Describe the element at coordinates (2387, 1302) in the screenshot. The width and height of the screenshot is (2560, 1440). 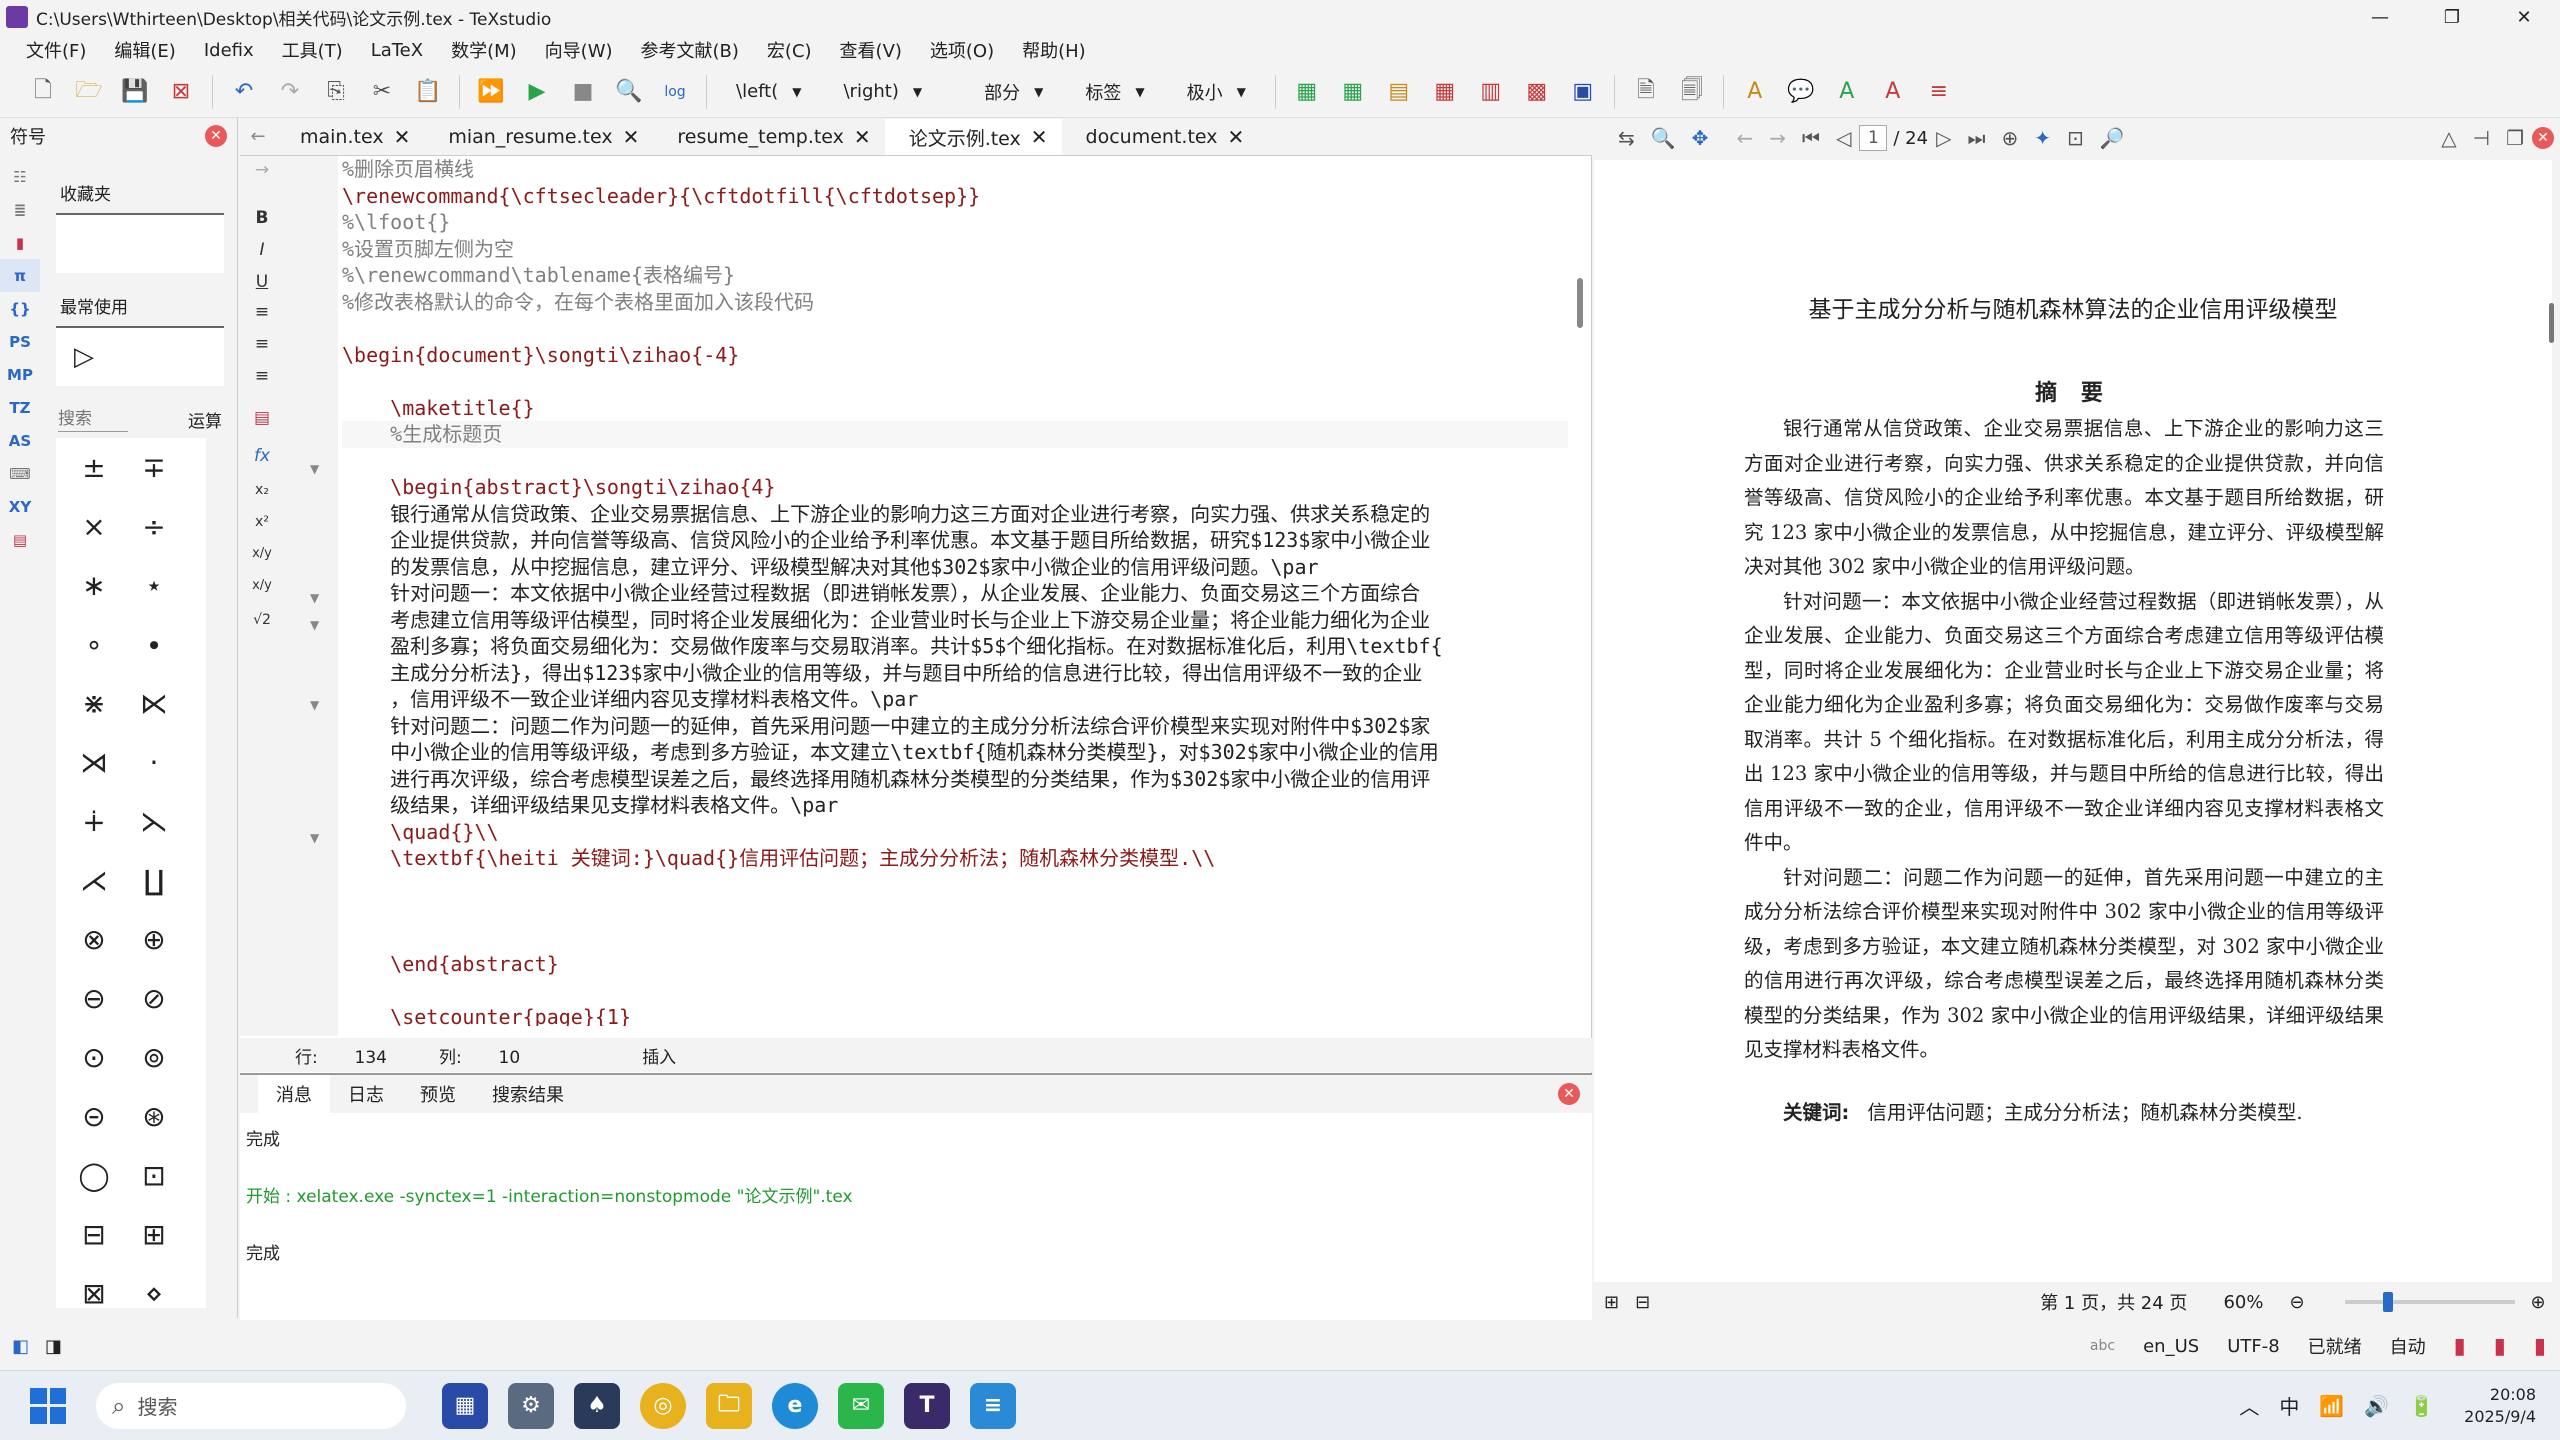
I see `zoom-slider-handle` at that location.